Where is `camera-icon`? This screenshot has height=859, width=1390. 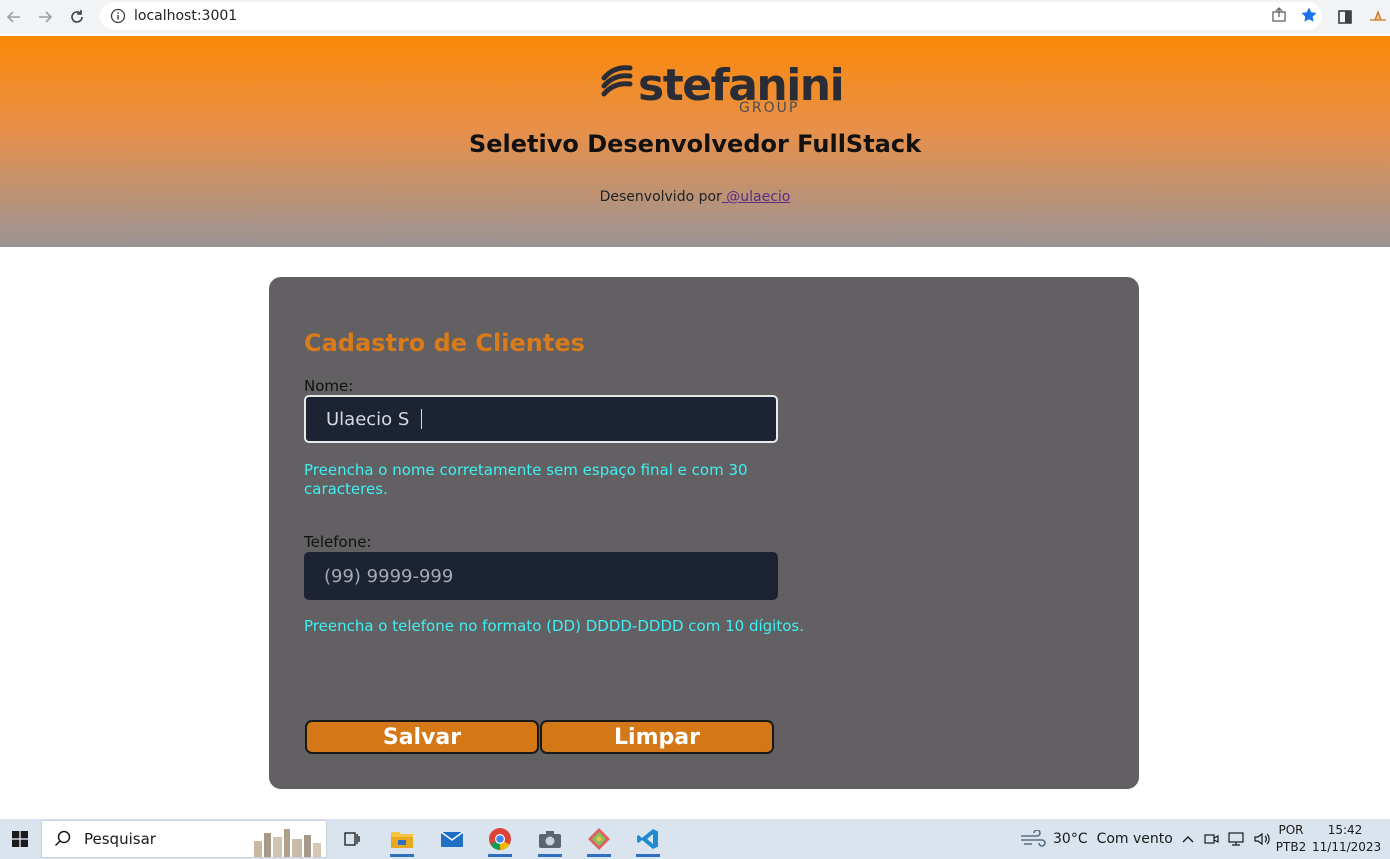
camera-icon is located at coordinates (550, 839).